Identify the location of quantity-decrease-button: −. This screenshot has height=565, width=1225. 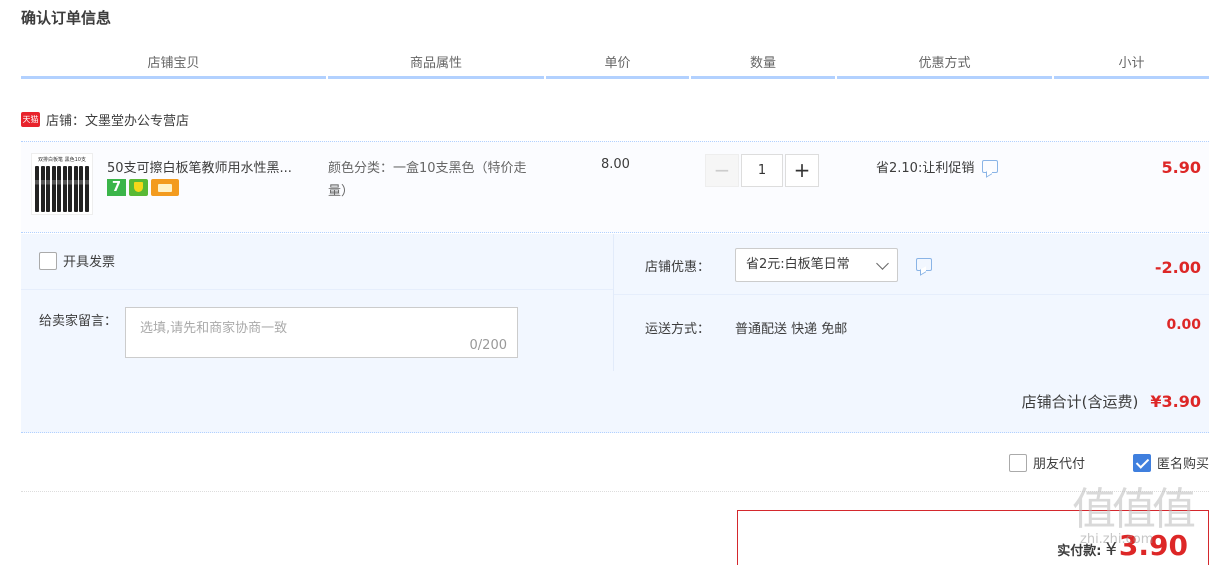
(722, 170).